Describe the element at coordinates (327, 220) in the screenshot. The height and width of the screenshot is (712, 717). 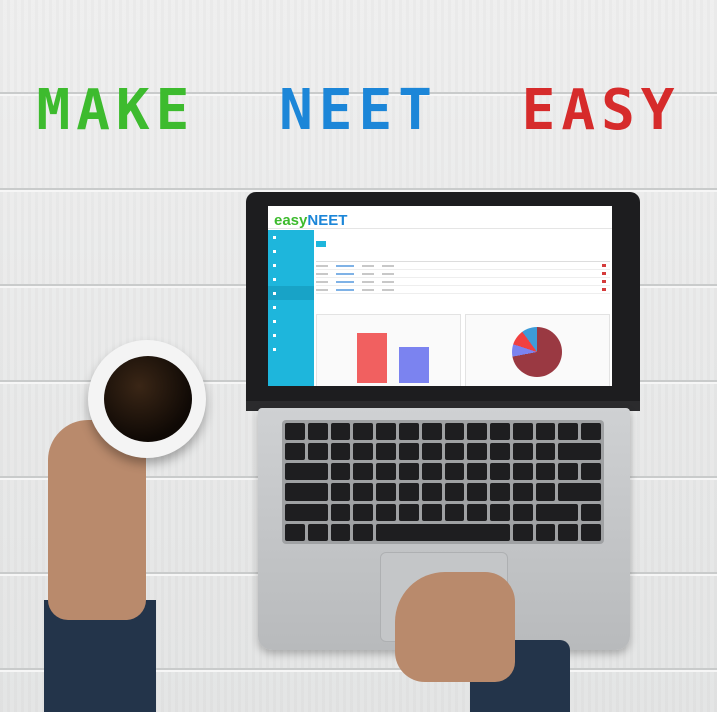
I see `logo-suffix: NEET` at that location.